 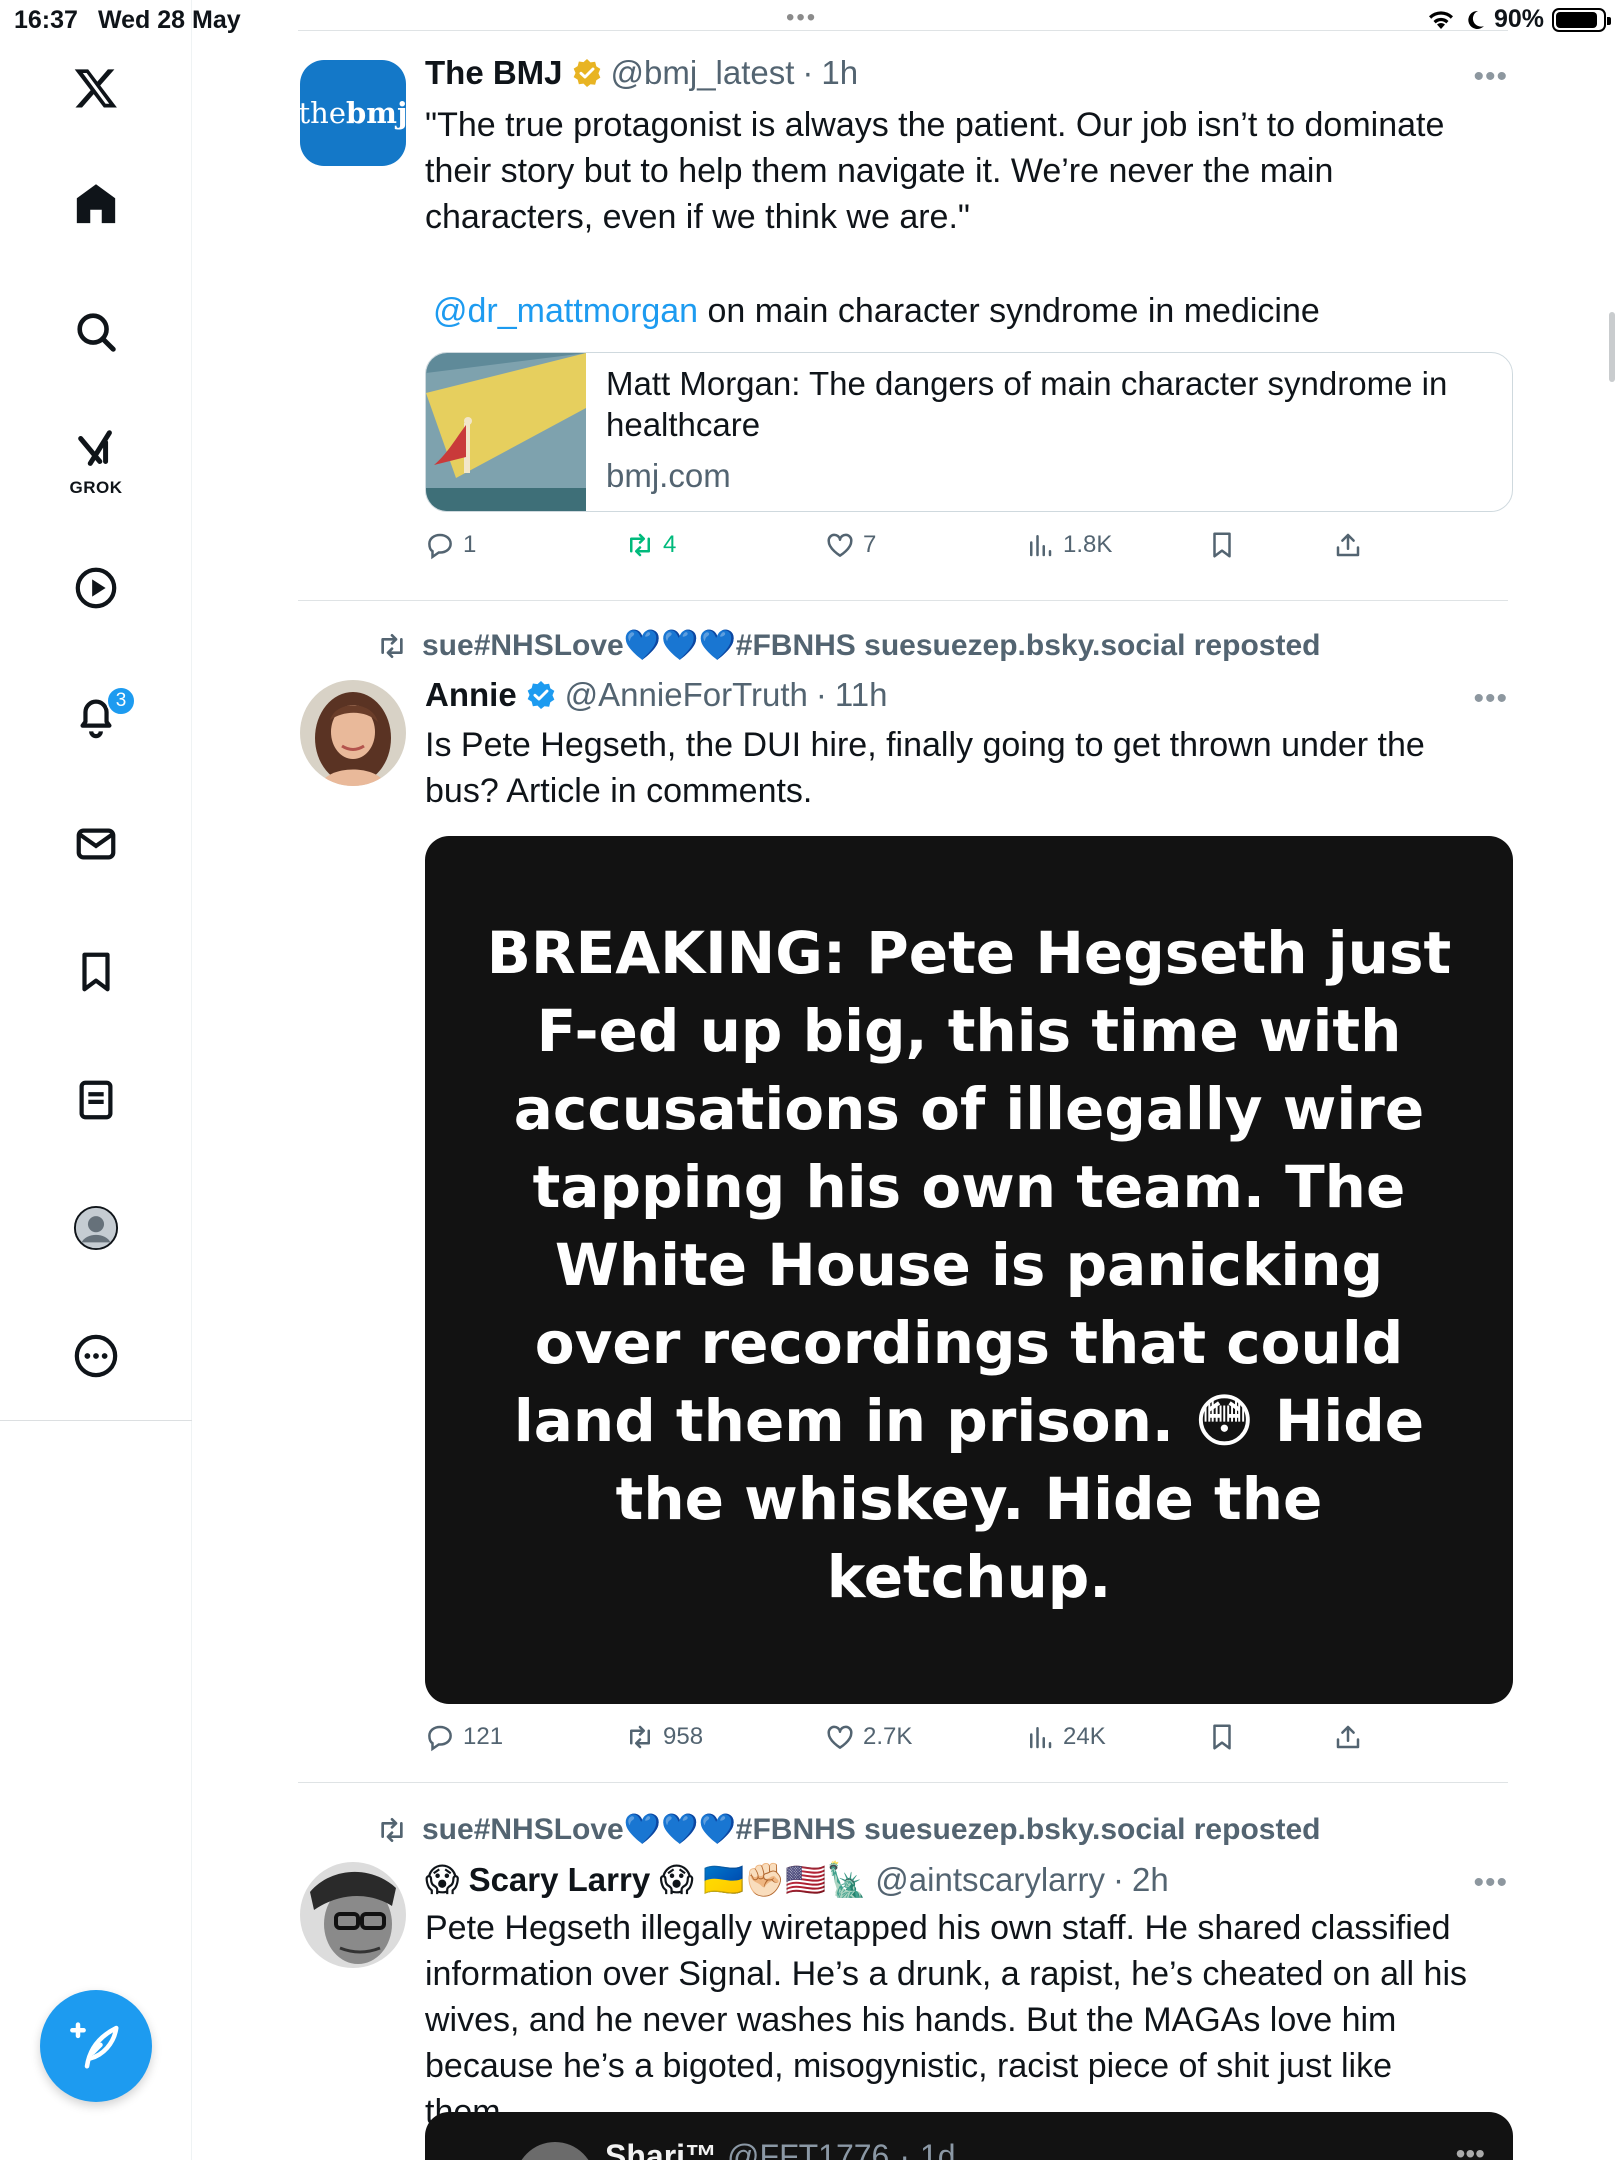 What do you see at coordinates (661, 2149) in the screenshot?
I see `quoted-author-name: Shari™` at bounding box center [661, 2149].